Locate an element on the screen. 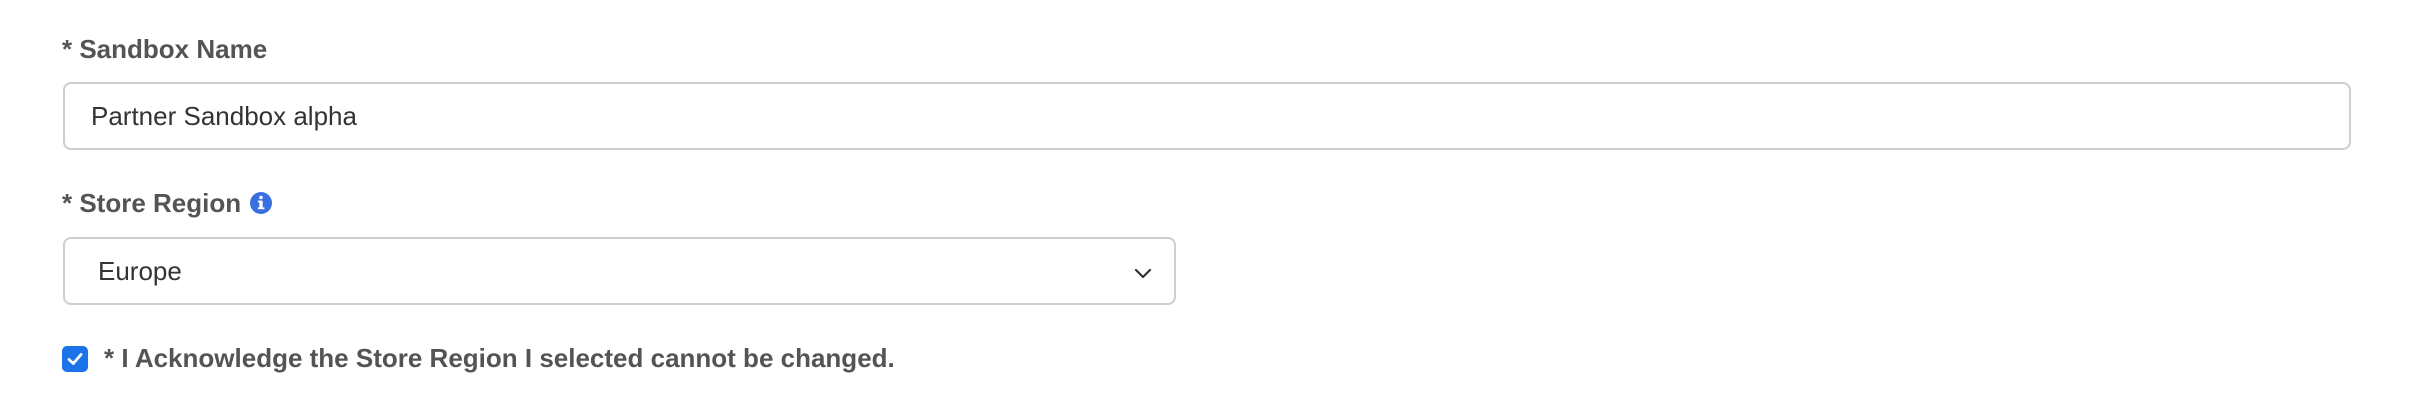  acknowledge-checkbox is located at coordinates (75, 358).